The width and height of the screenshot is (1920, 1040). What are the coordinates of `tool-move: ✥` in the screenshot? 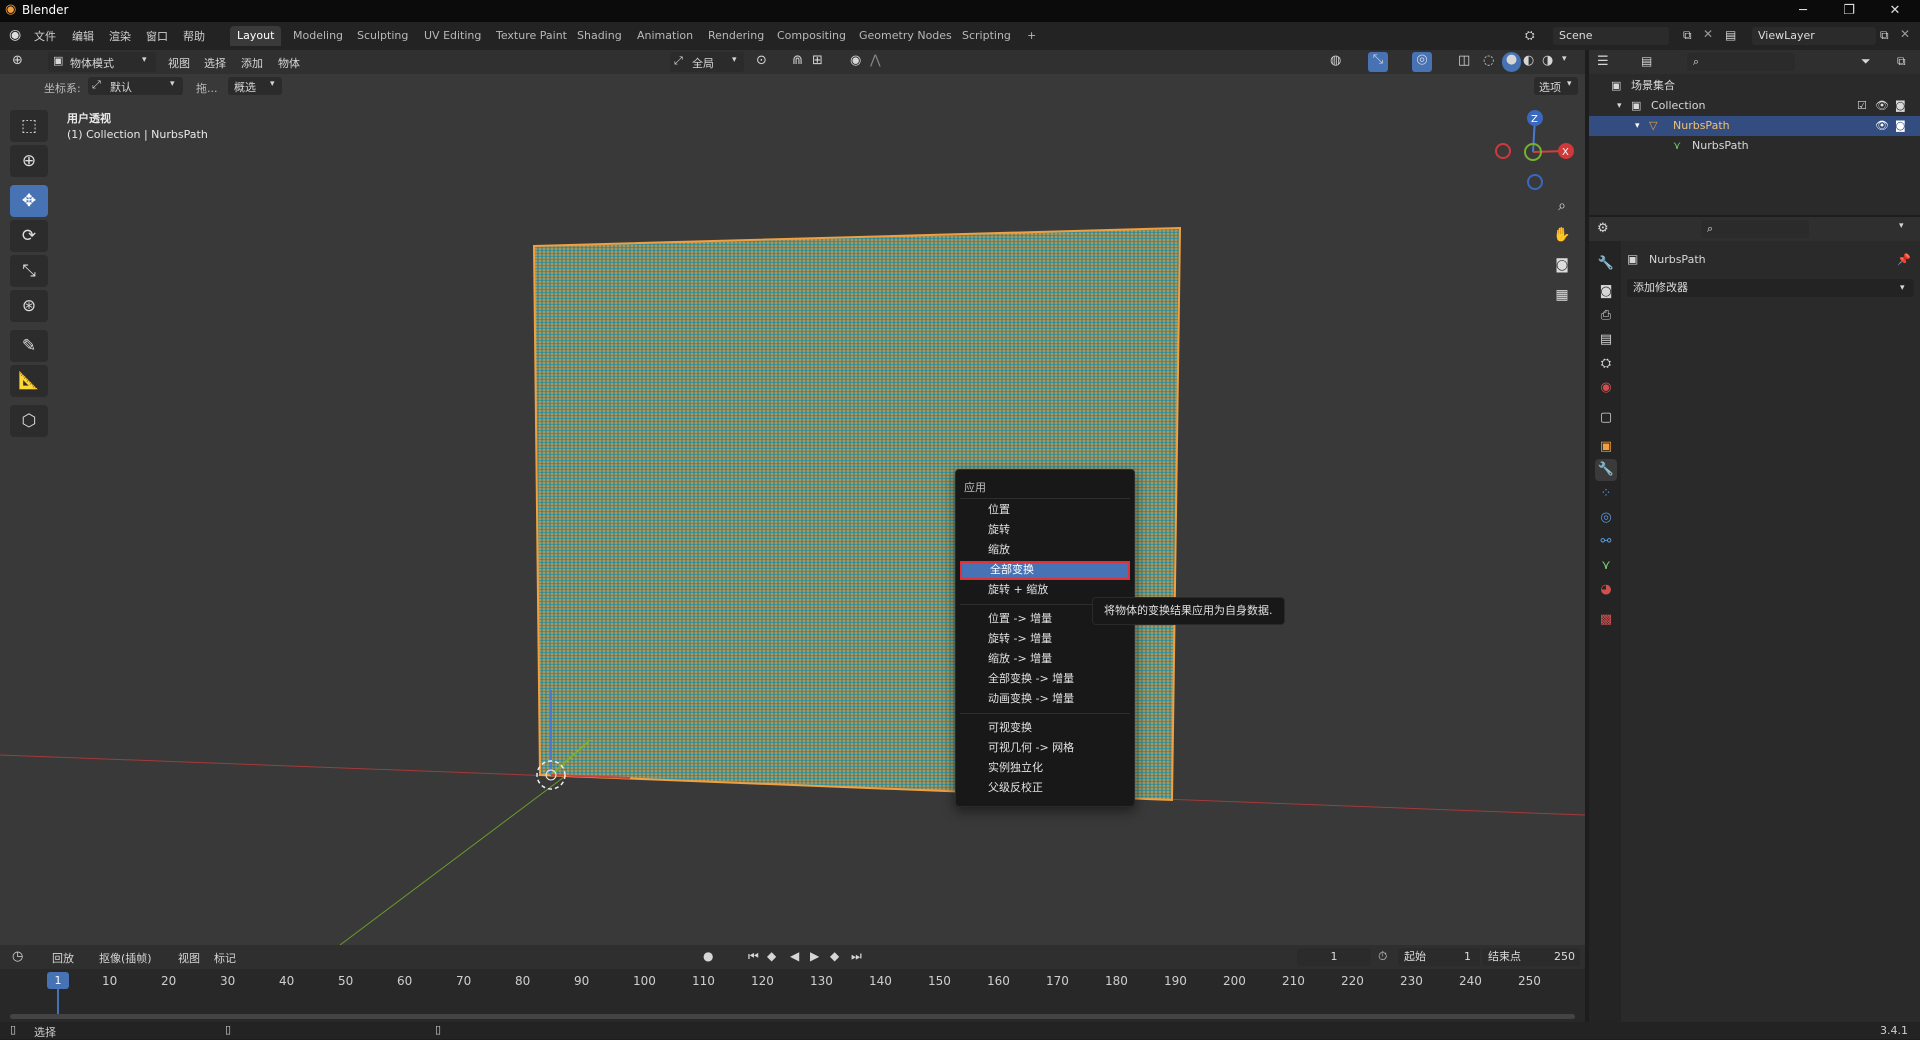 It's located at (29, 201).